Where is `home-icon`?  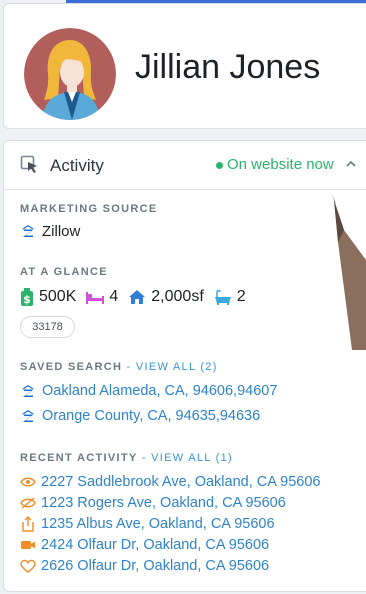 home-icon is located at coordinates (137, 297).